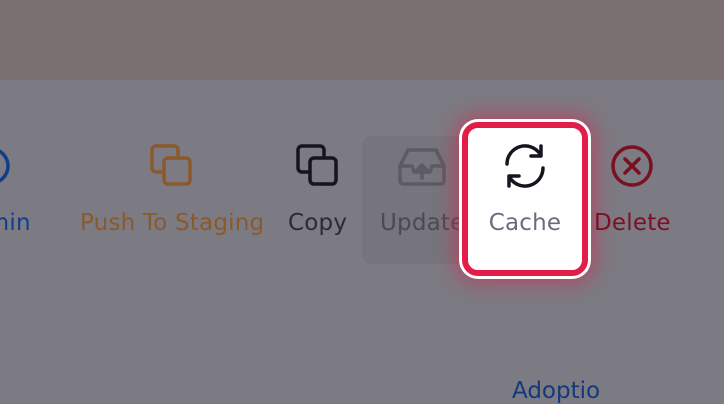 This screenshot has height=404, width=724. I want to click on close-circle-icon, so click(632, 166).